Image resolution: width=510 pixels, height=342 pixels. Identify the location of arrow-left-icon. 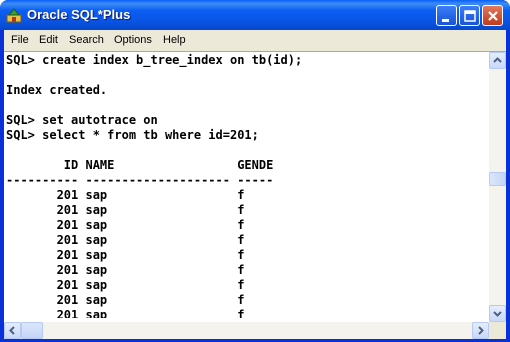
(12, 330).